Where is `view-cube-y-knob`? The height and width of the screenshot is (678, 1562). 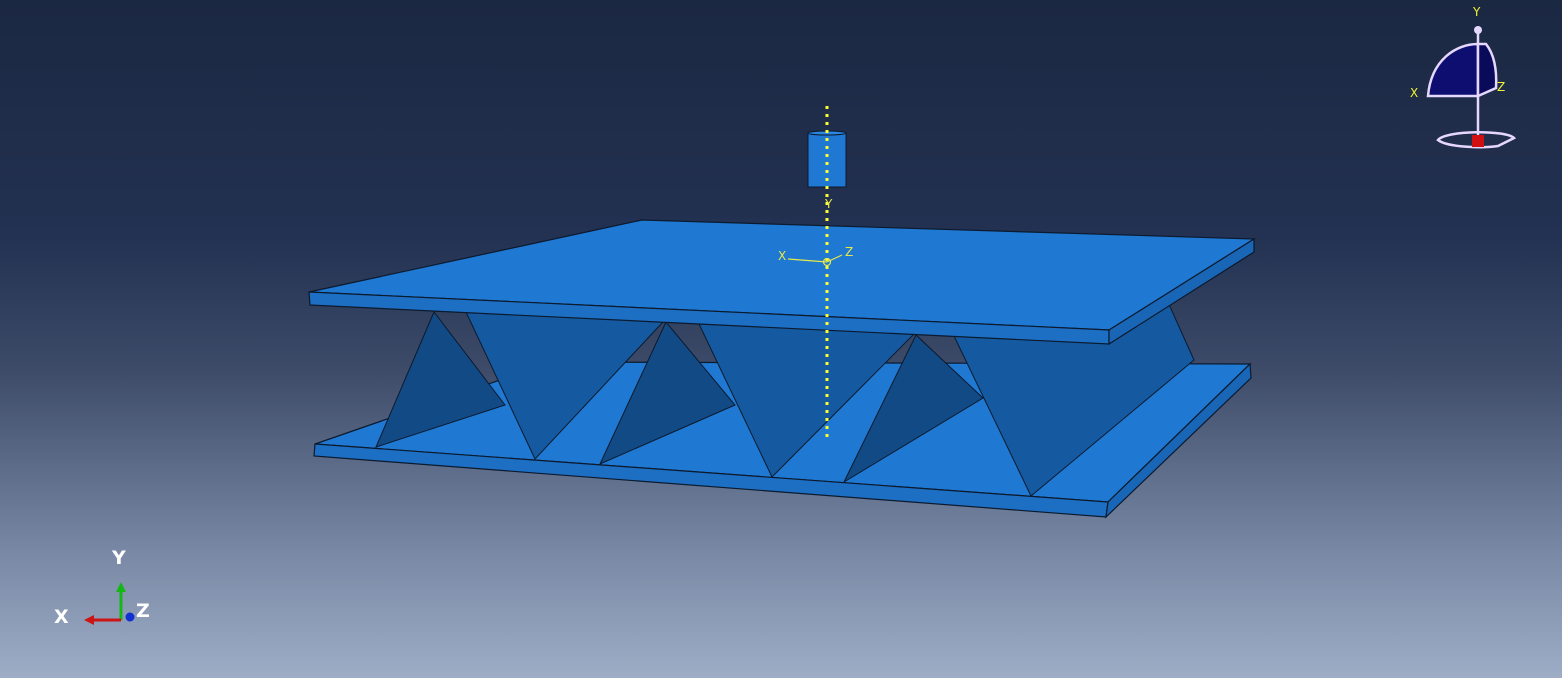
view-cube-y-knob is located at coordinates (1478, 30).